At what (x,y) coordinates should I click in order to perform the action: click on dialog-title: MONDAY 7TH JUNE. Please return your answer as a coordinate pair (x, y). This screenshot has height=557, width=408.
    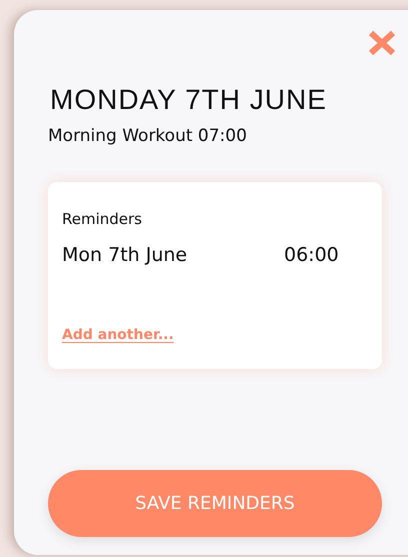
    Looking at the image, I should click on (188, 100).